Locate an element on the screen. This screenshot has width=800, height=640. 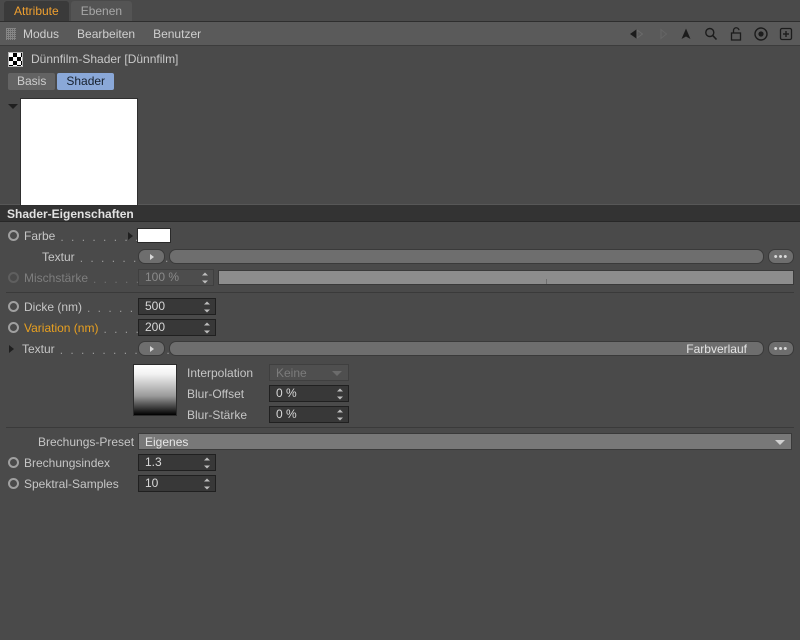
section-header-shader-properties: Shader-Eigenschaften is located at coordinates (400, 213).